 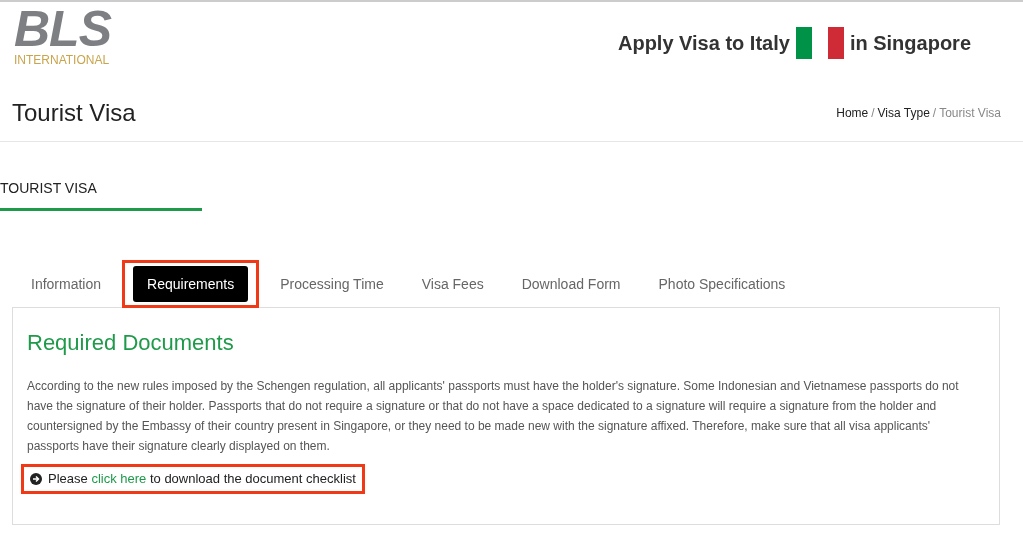 I want to click on arrow-circle-icon, so click(x=36, y=478).